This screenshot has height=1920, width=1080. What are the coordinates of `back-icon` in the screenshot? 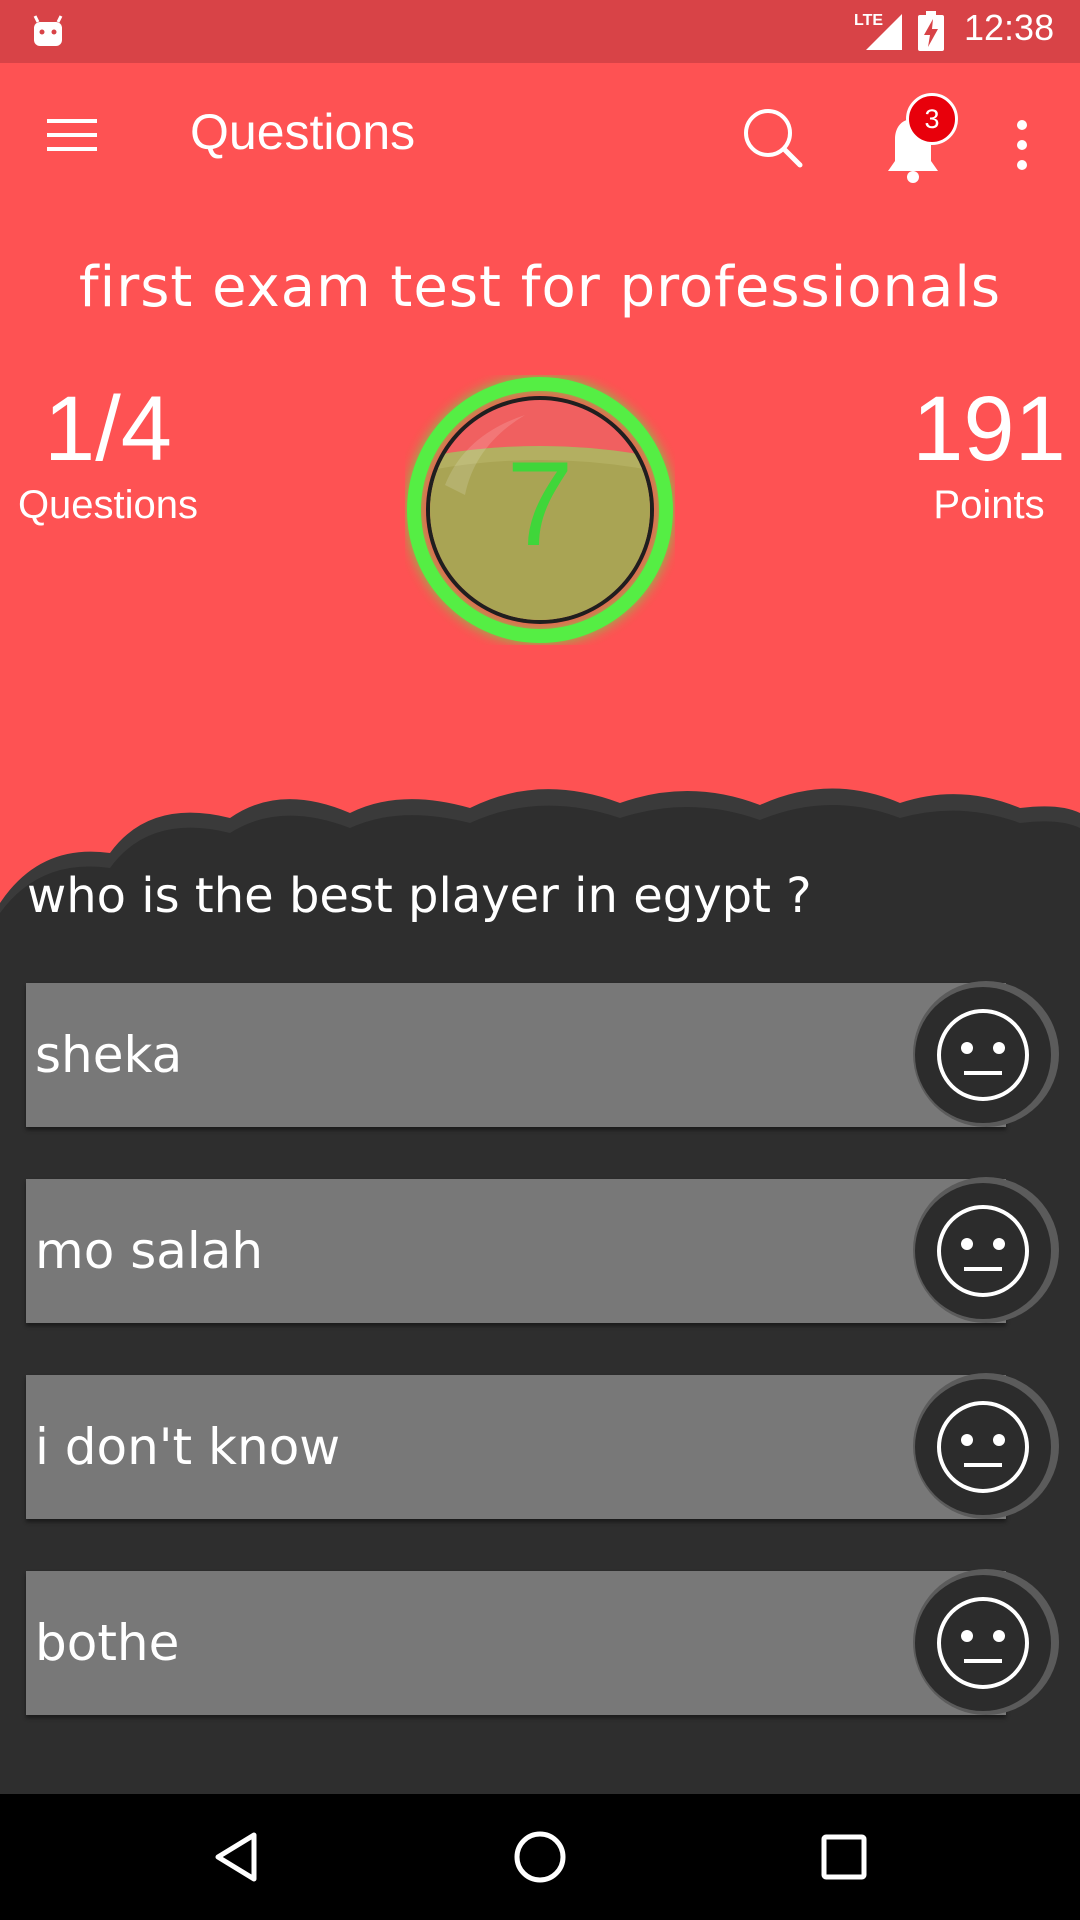 It's located at (236, 1857).